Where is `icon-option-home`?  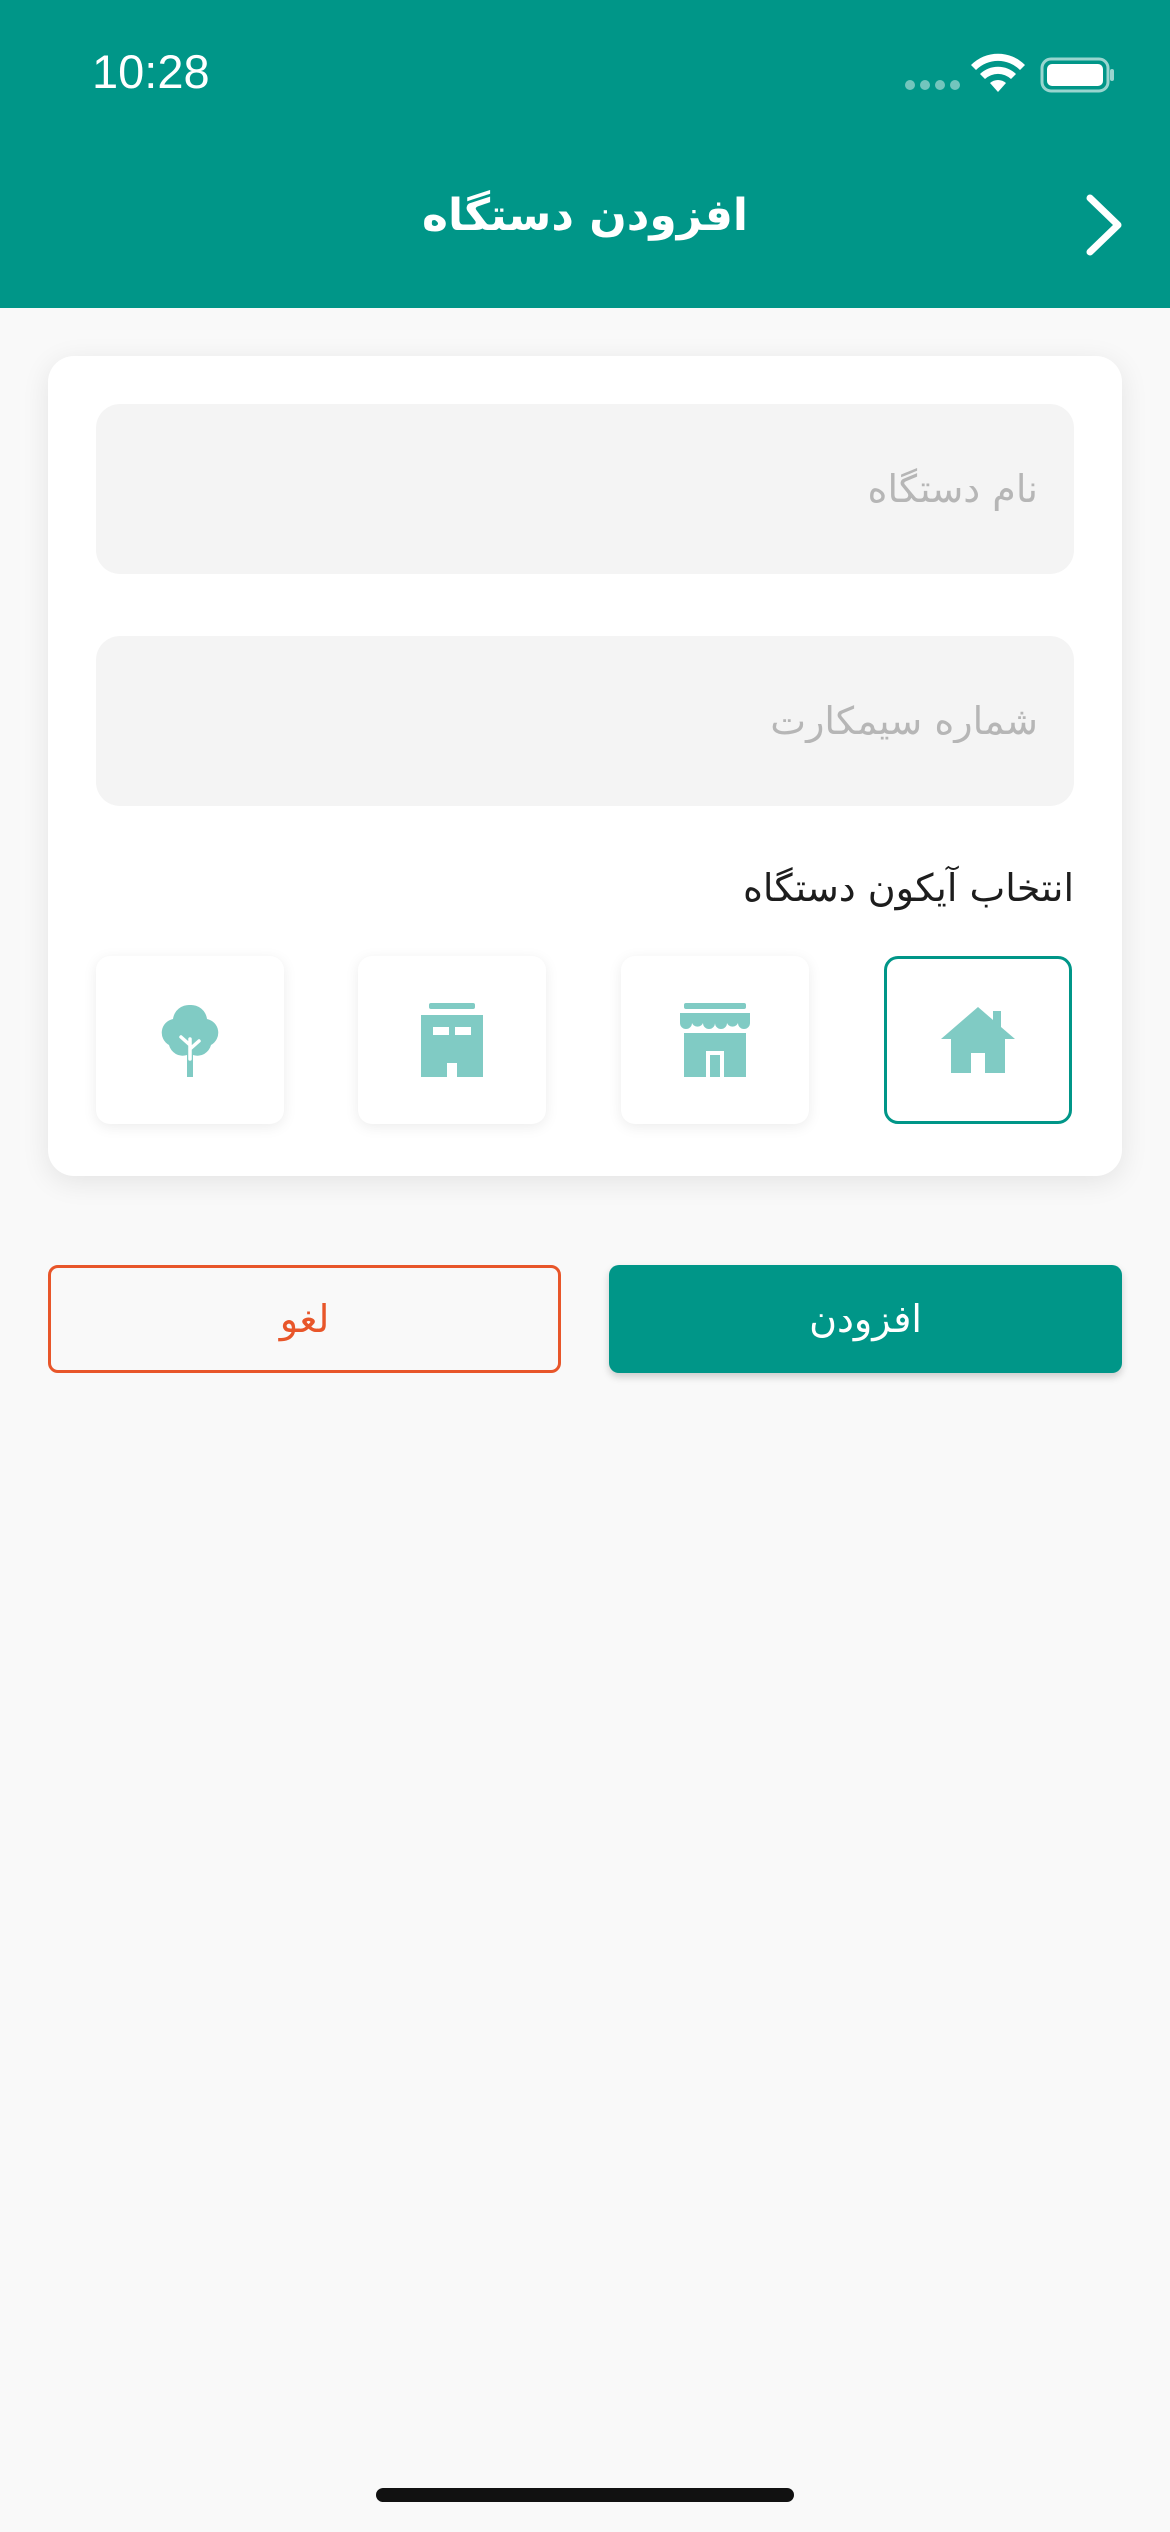 icon-option-home is located at coordinates (978, 1040).